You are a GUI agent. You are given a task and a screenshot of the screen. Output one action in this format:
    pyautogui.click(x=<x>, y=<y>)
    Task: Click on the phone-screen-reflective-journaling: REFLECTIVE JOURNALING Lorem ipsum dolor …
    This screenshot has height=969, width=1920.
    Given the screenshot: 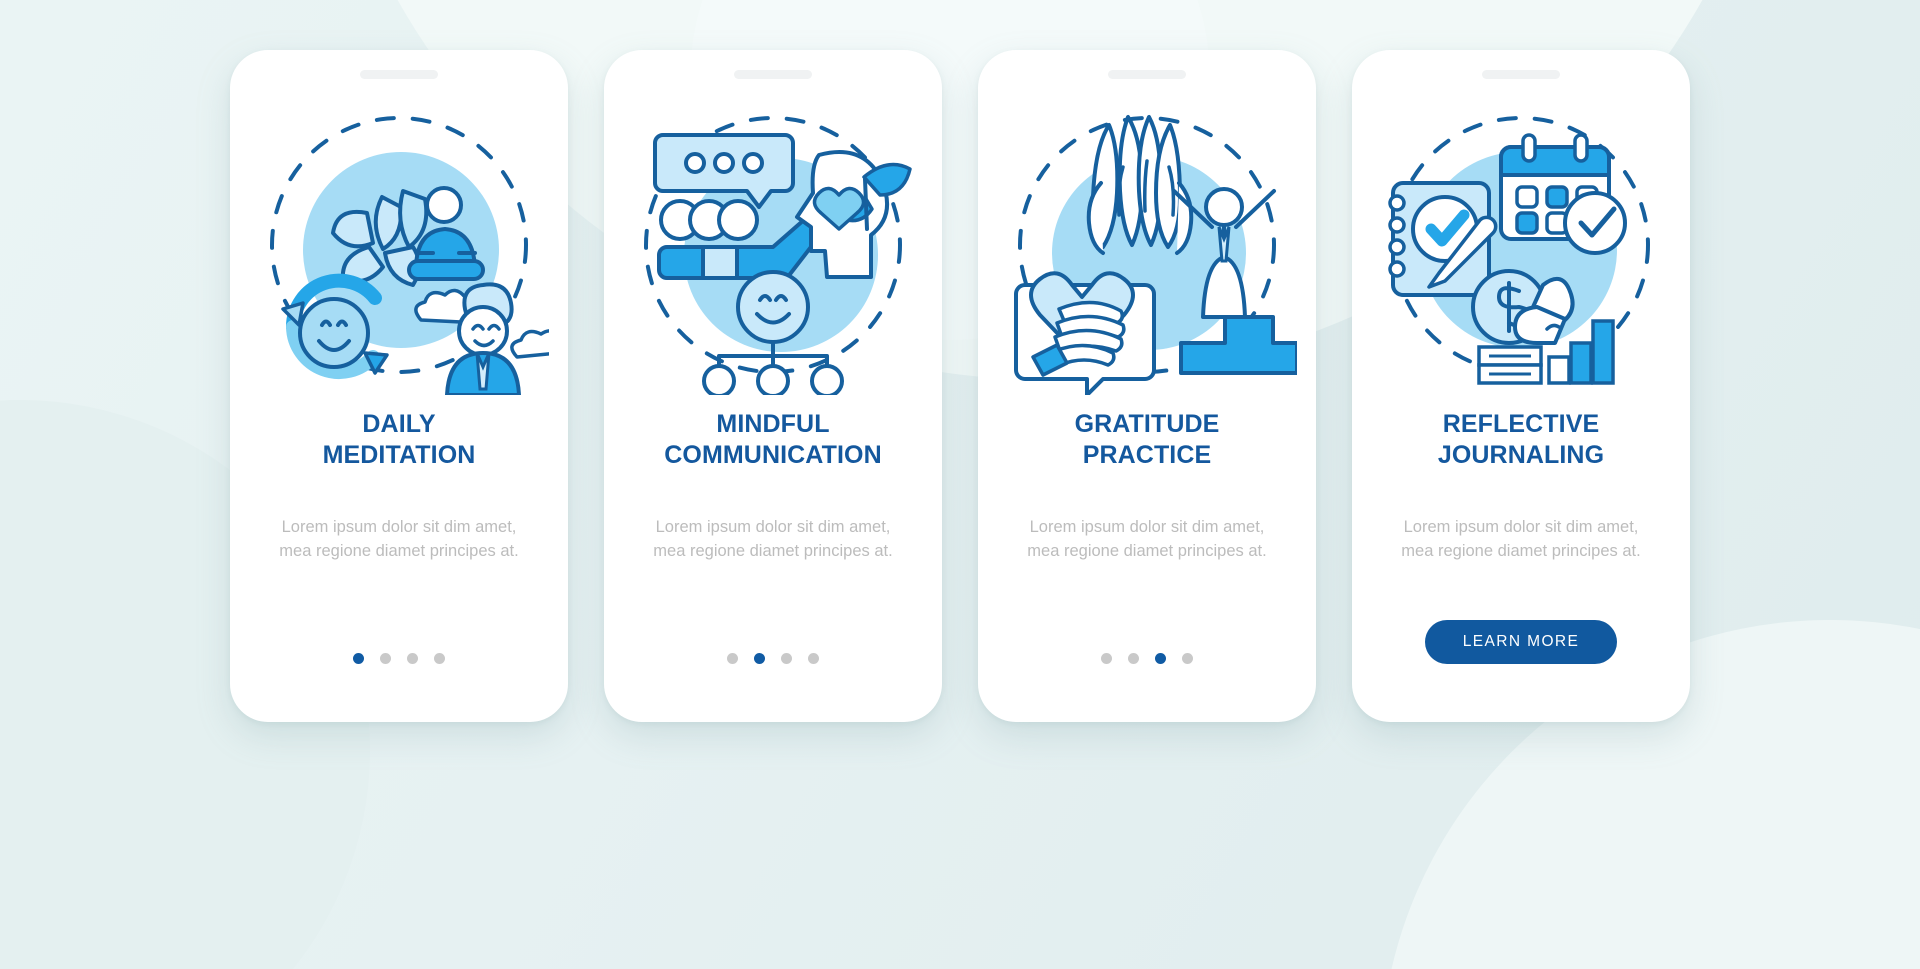 What is the action you would take?
    pyautogui.click(x=1521, y=386)
    